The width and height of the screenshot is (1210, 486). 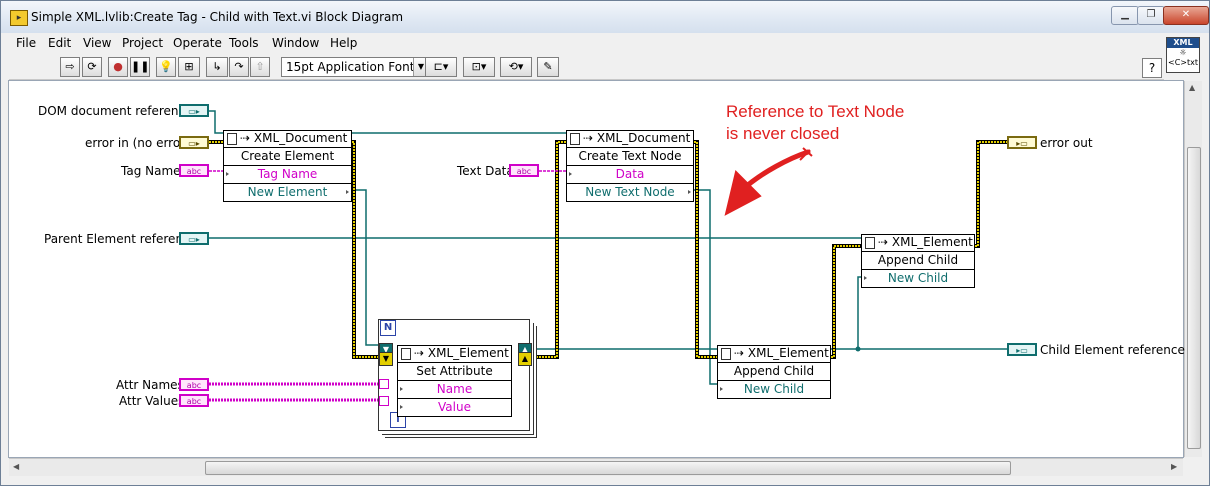 I want to click on node-input-name: Name, so click(x=454, y=390).